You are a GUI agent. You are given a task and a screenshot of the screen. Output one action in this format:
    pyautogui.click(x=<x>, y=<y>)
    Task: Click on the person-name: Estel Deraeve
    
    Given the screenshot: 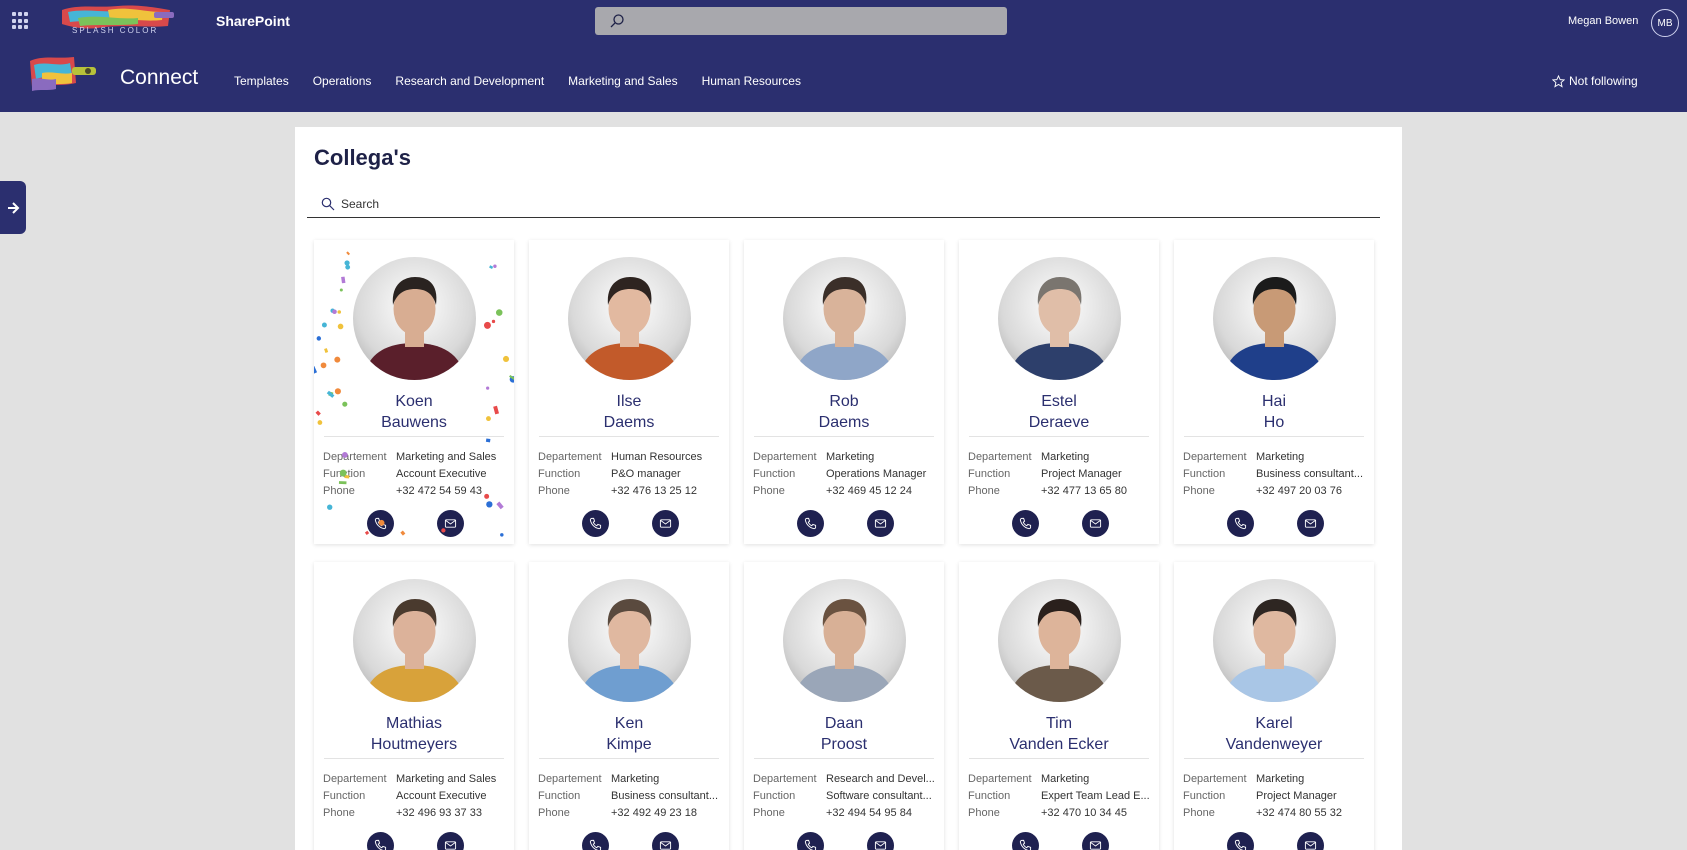 What is the action you would take?
    pyautogui.click(x=1059, y=412)
    